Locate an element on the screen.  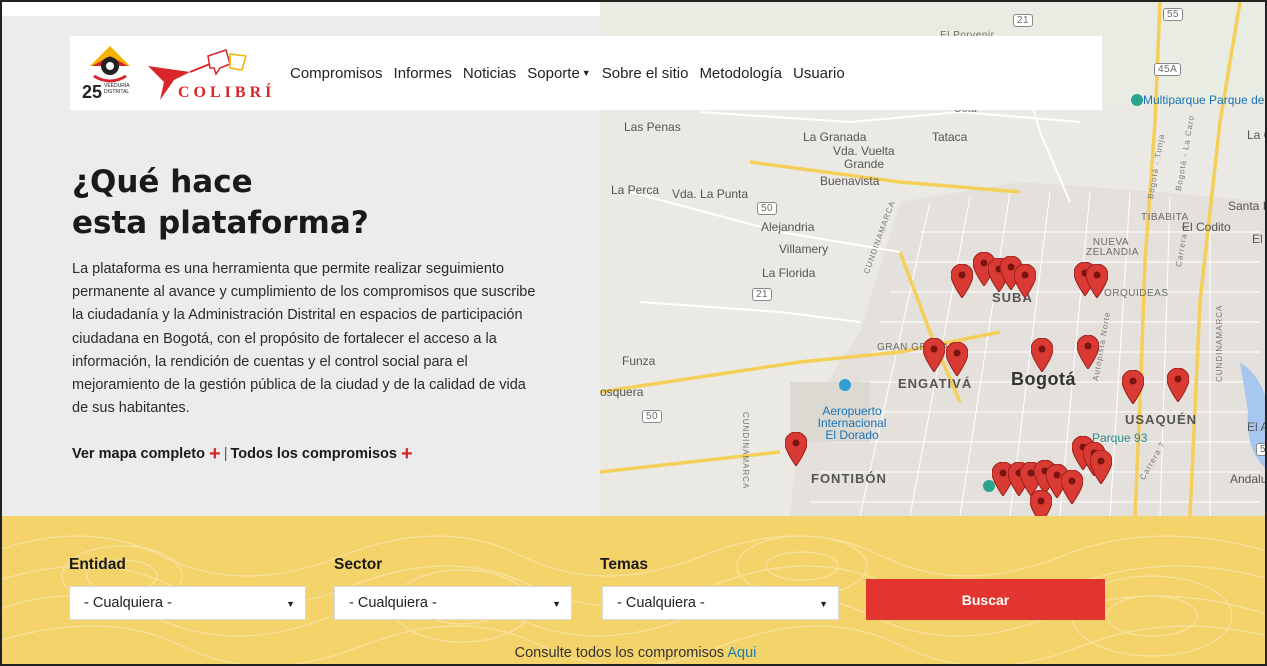
hero-title: ¿Qué hace esta plataforma? is located at coordinates (312, 203).